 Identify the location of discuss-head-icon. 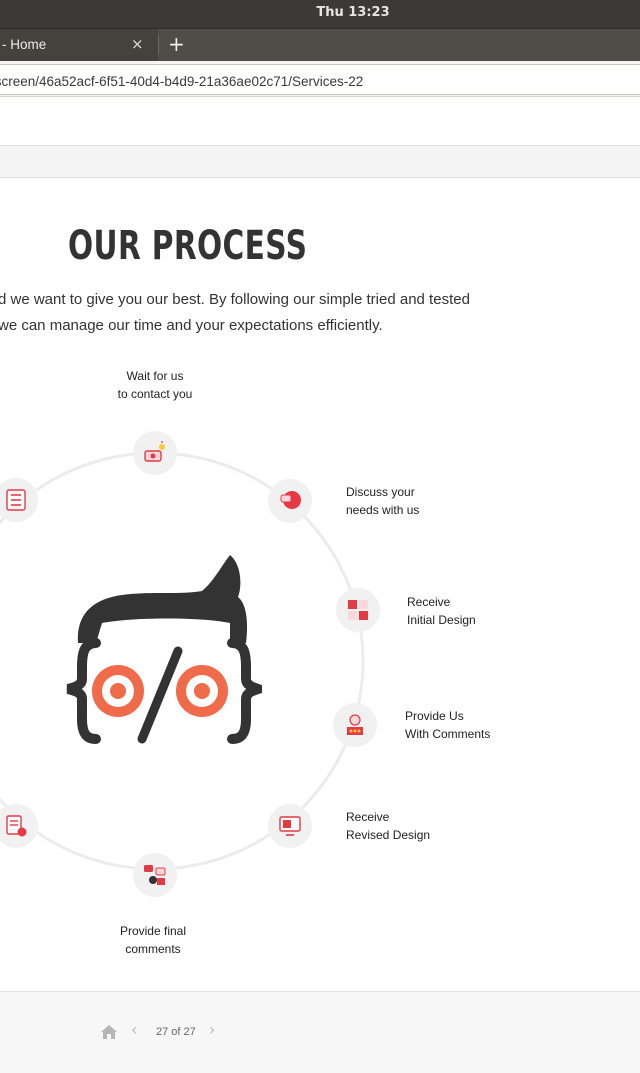
(290, 500).